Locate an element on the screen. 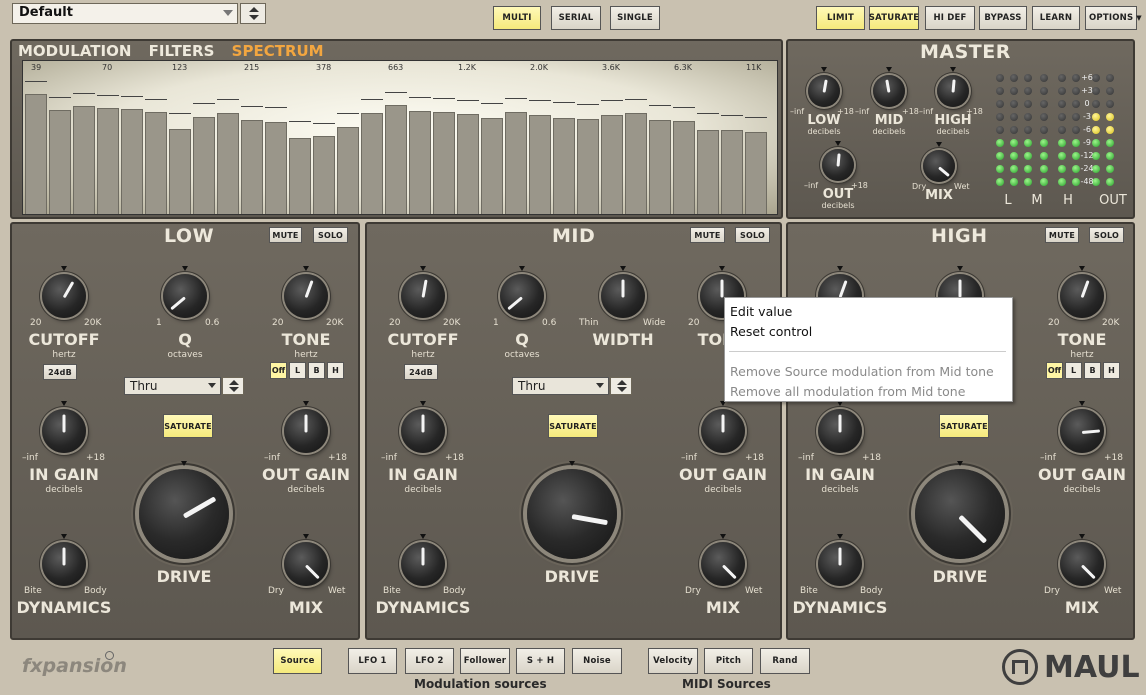  arrow-down-icon is located at coordinates (254, 17).